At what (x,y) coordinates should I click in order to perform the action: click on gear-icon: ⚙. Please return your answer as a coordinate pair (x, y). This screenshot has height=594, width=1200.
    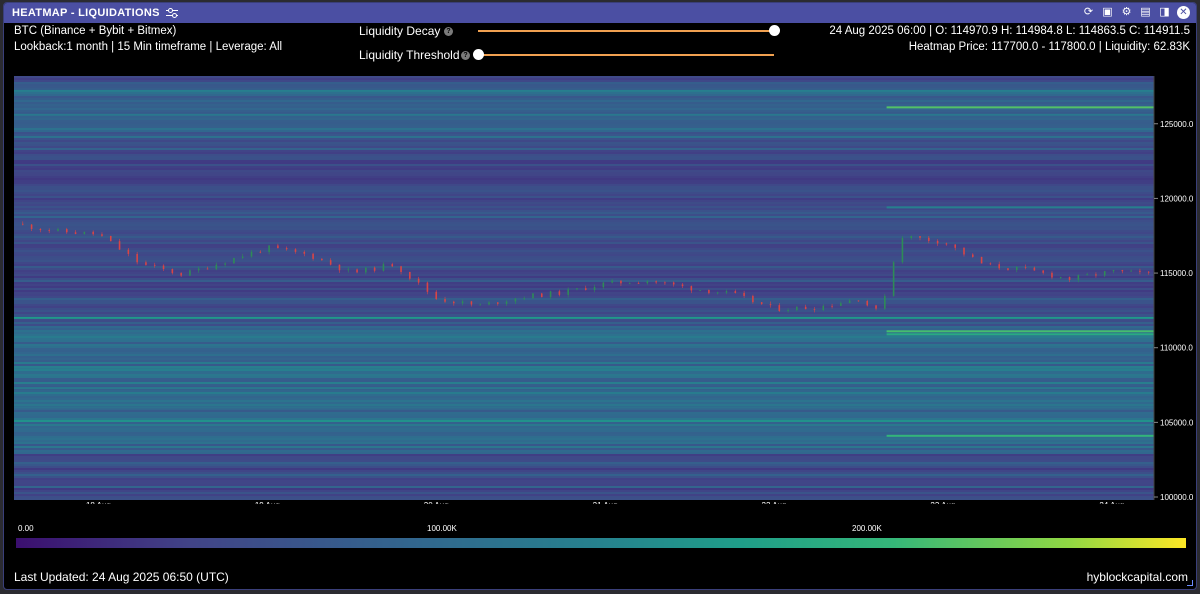
    Looking at the image, I should click on (1126, 12).